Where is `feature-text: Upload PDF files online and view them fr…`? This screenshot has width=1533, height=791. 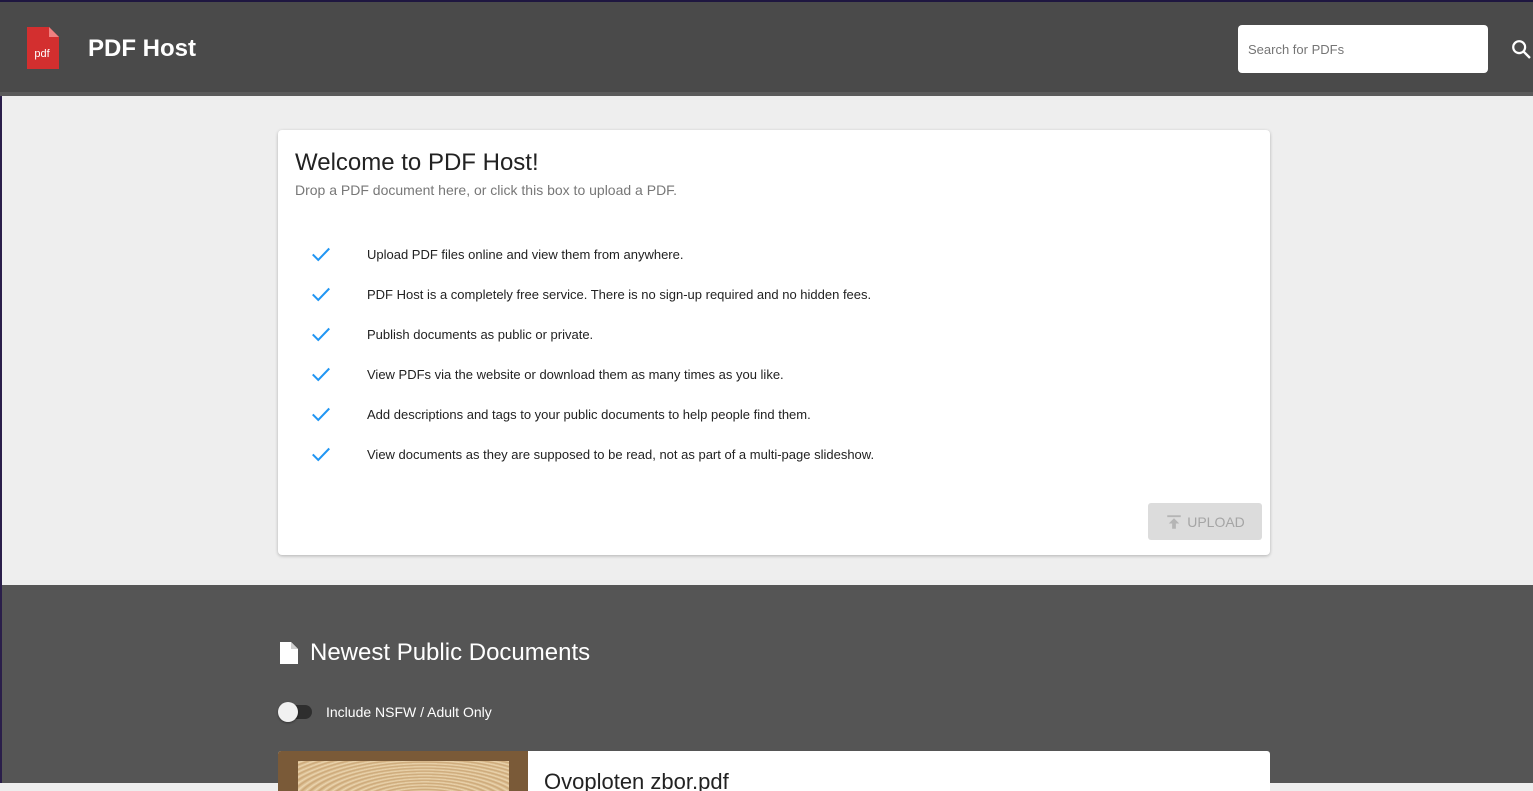 feature-text: Upload PDF files online and view them fr… is located at coordinates (525, 254).